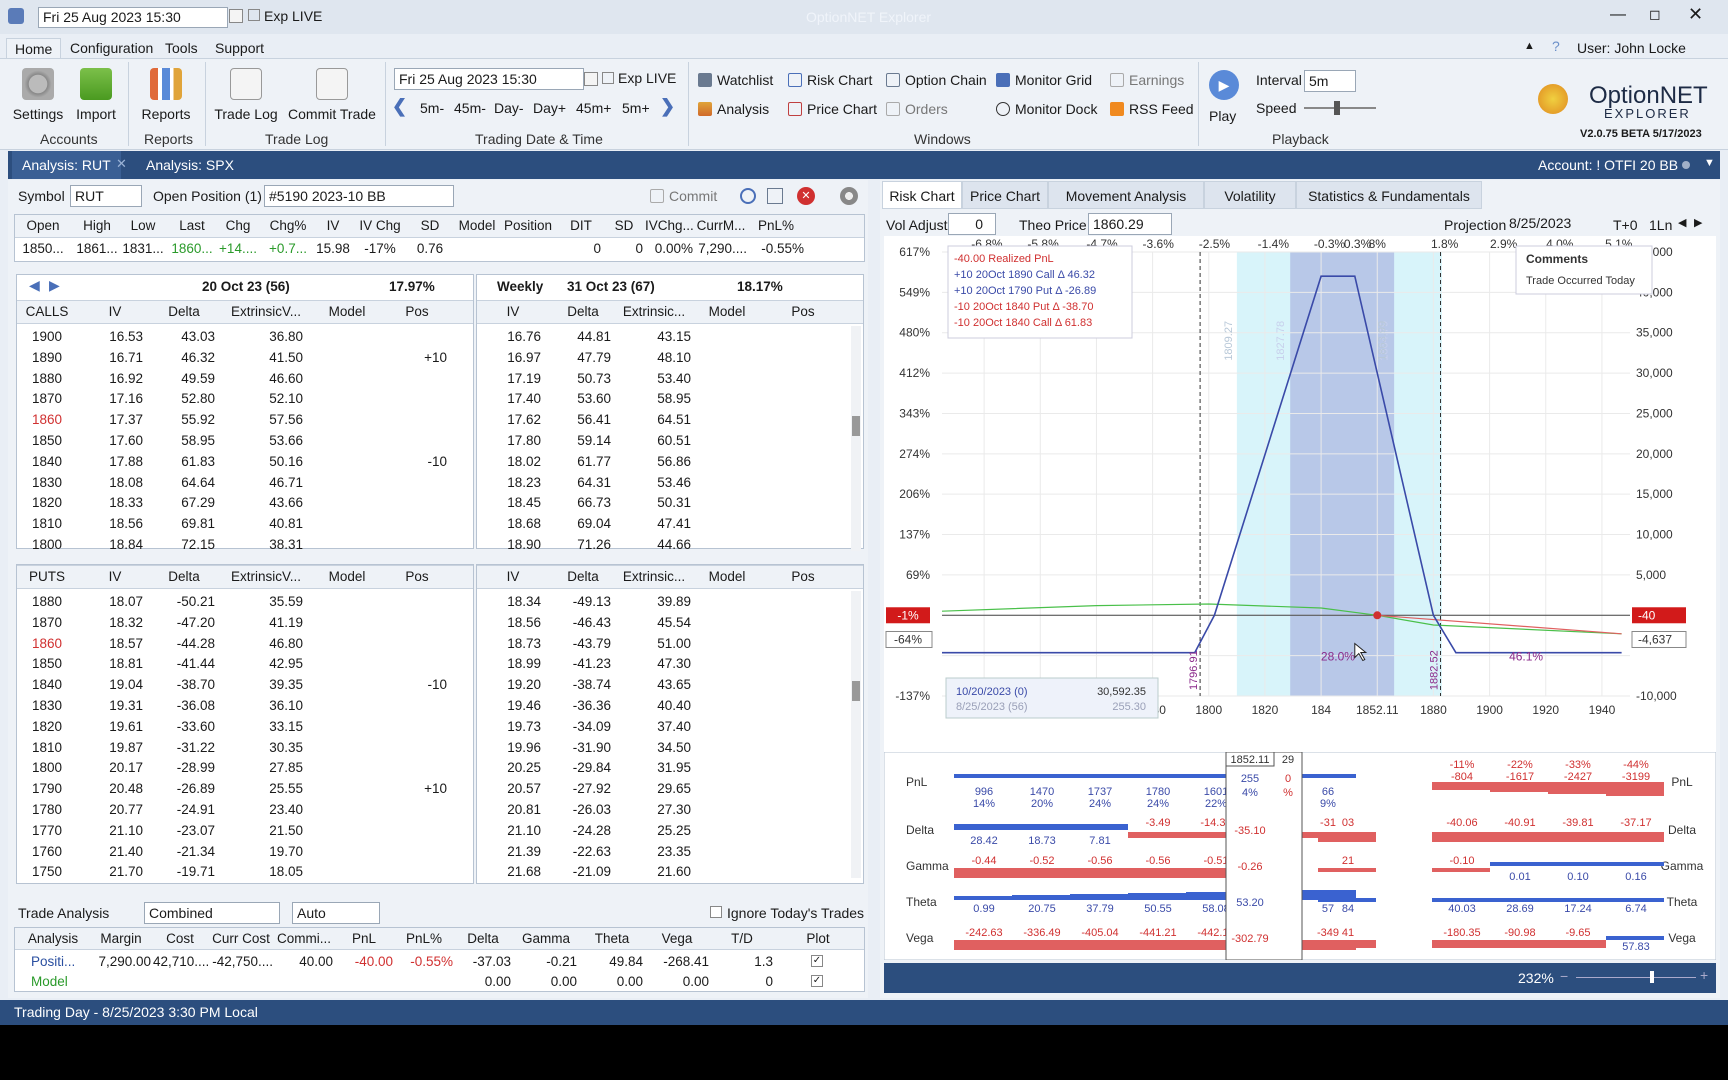 The height and width of the screenshot is (1080, 1728). Describe the element at coordinates (670, 747) in the screenshot. I see `chain-row: 19.96 -31.90 34.50` at that location.